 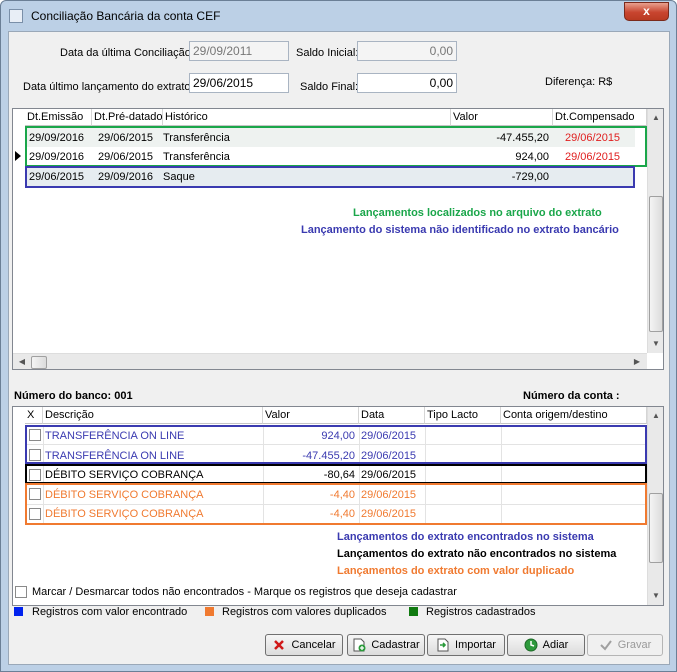 What do you see at coordinates (108, 87) in the screenshot?
I see `ultimo-lancamento-label: Data último lançamento do extrato:` at bounding box center [108, 87].